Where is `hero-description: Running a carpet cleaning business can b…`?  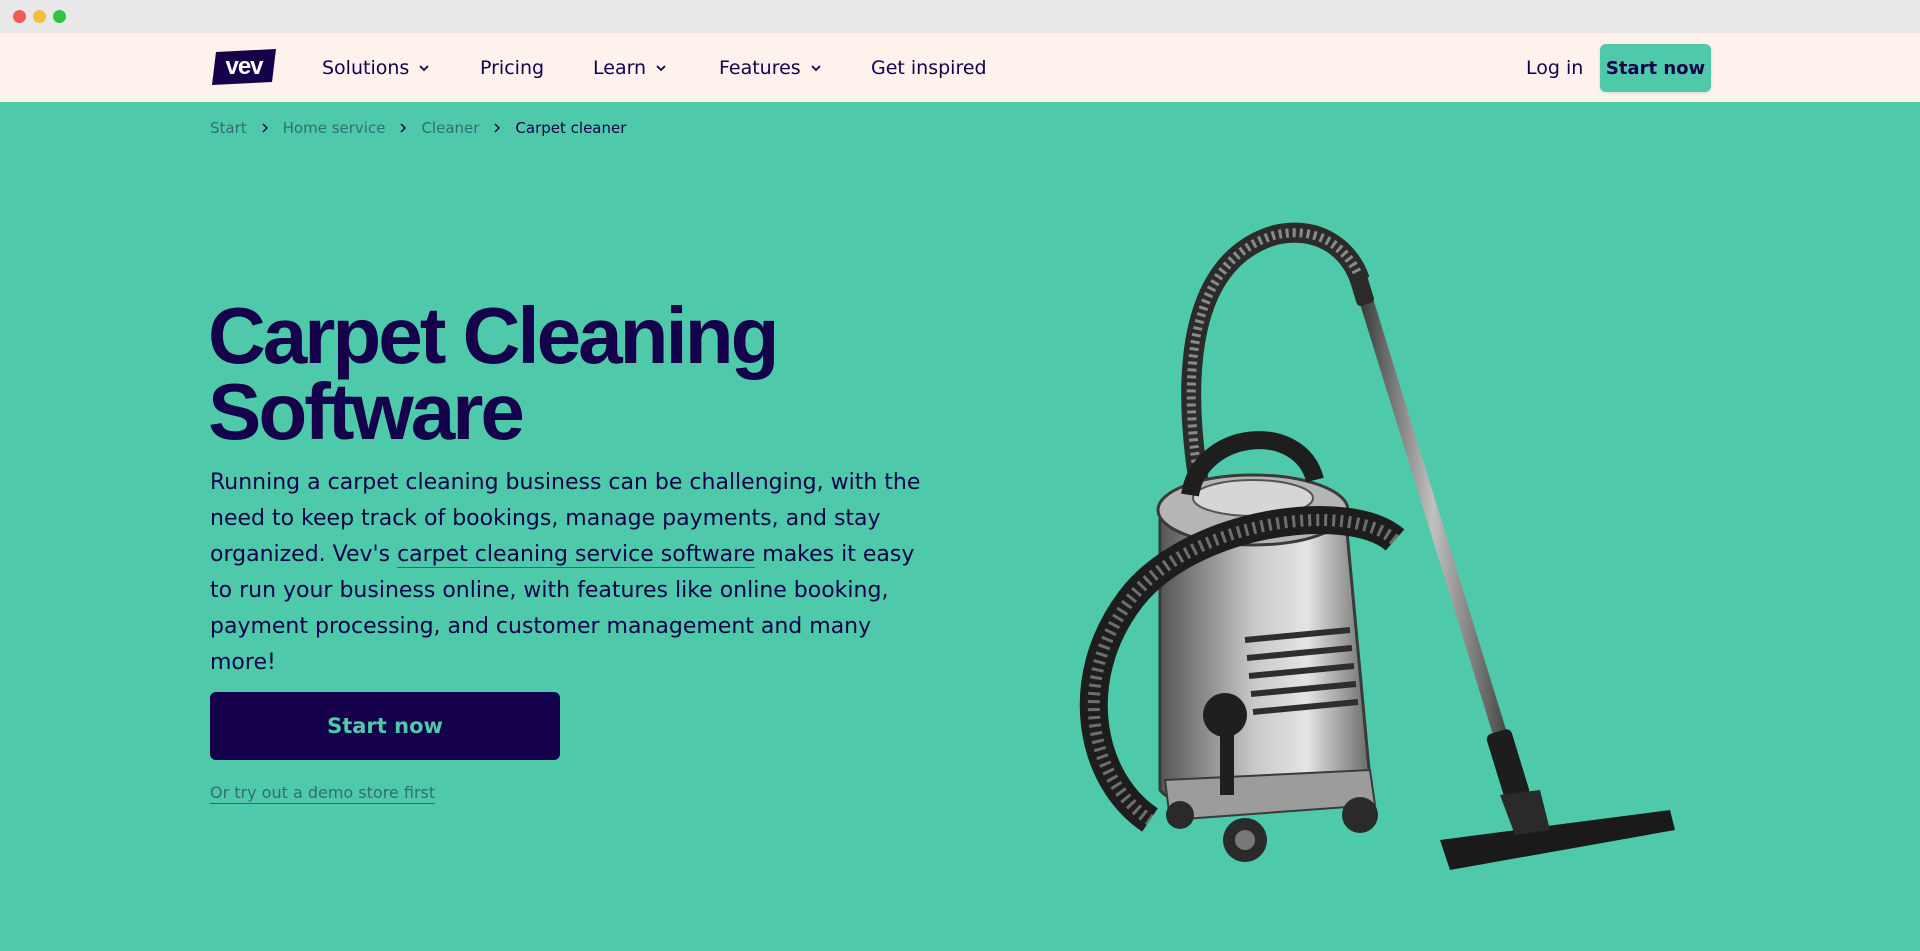 hero-description: Running a carpet cleaning business can b… is located at coordinates (572, 573).